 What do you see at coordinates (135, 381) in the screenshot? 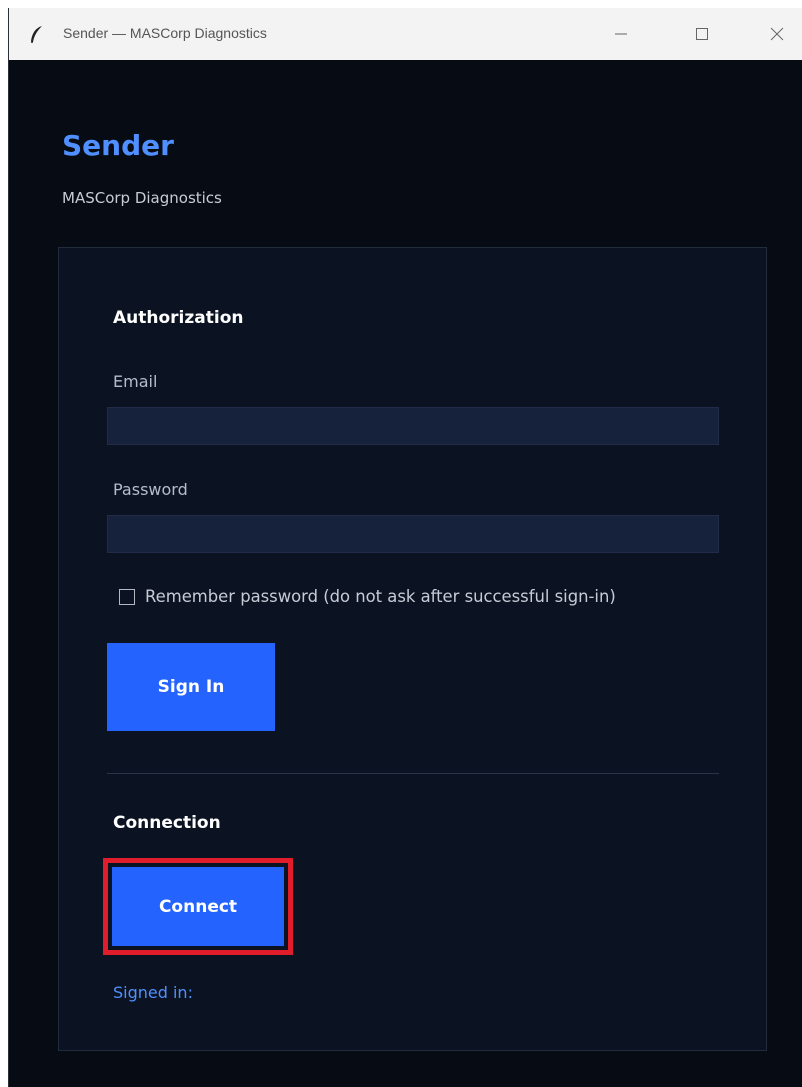
I see `email-label: Email` at bounding box center [135, 381].